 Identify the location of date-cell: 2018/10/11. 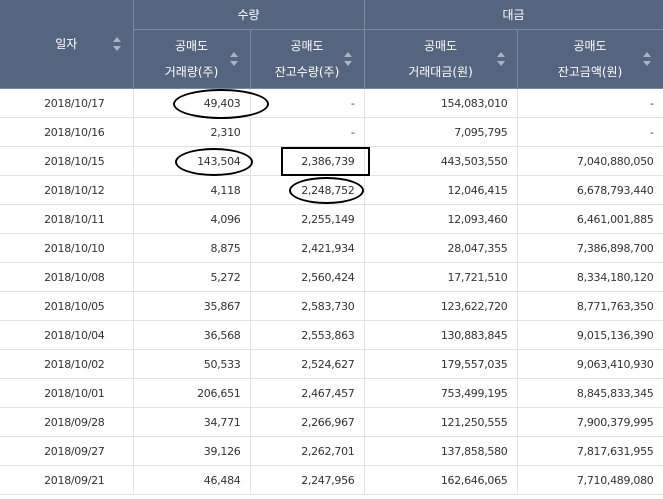
(67, 219).